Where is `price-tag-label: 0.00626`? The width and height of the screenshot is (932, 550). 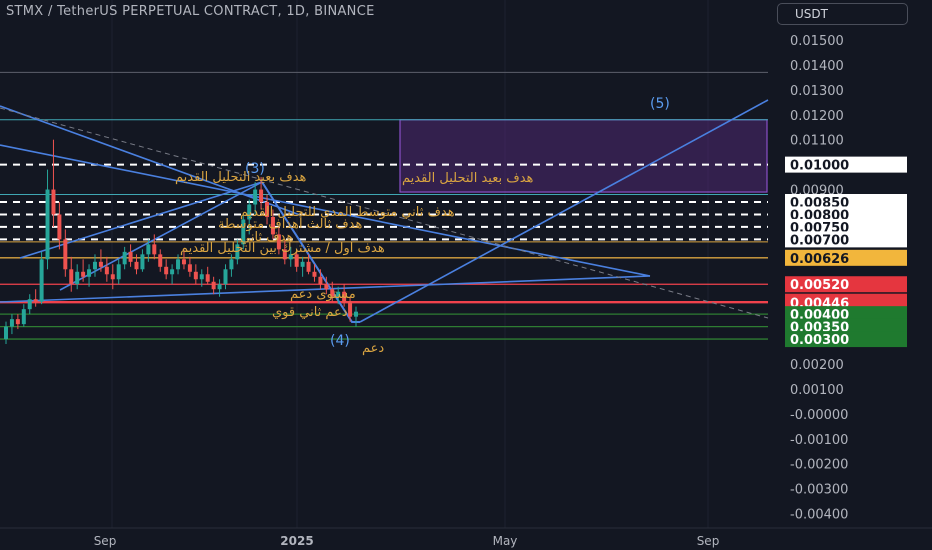 price-tag-label: 0.00626 is located at coordinates (819, 259).